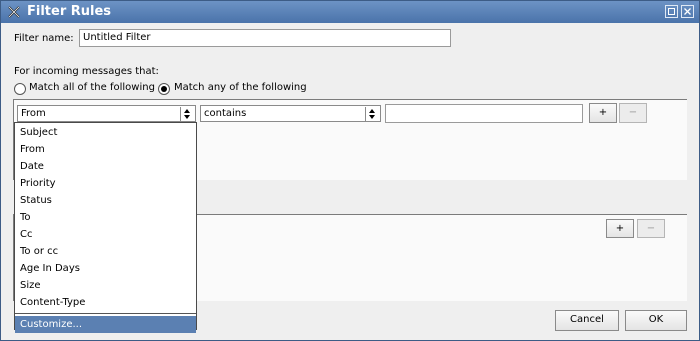 This screenshot has height=341, width=700. I want to click on menu-item-to-or-cc: To or cc, so click(105, 251).